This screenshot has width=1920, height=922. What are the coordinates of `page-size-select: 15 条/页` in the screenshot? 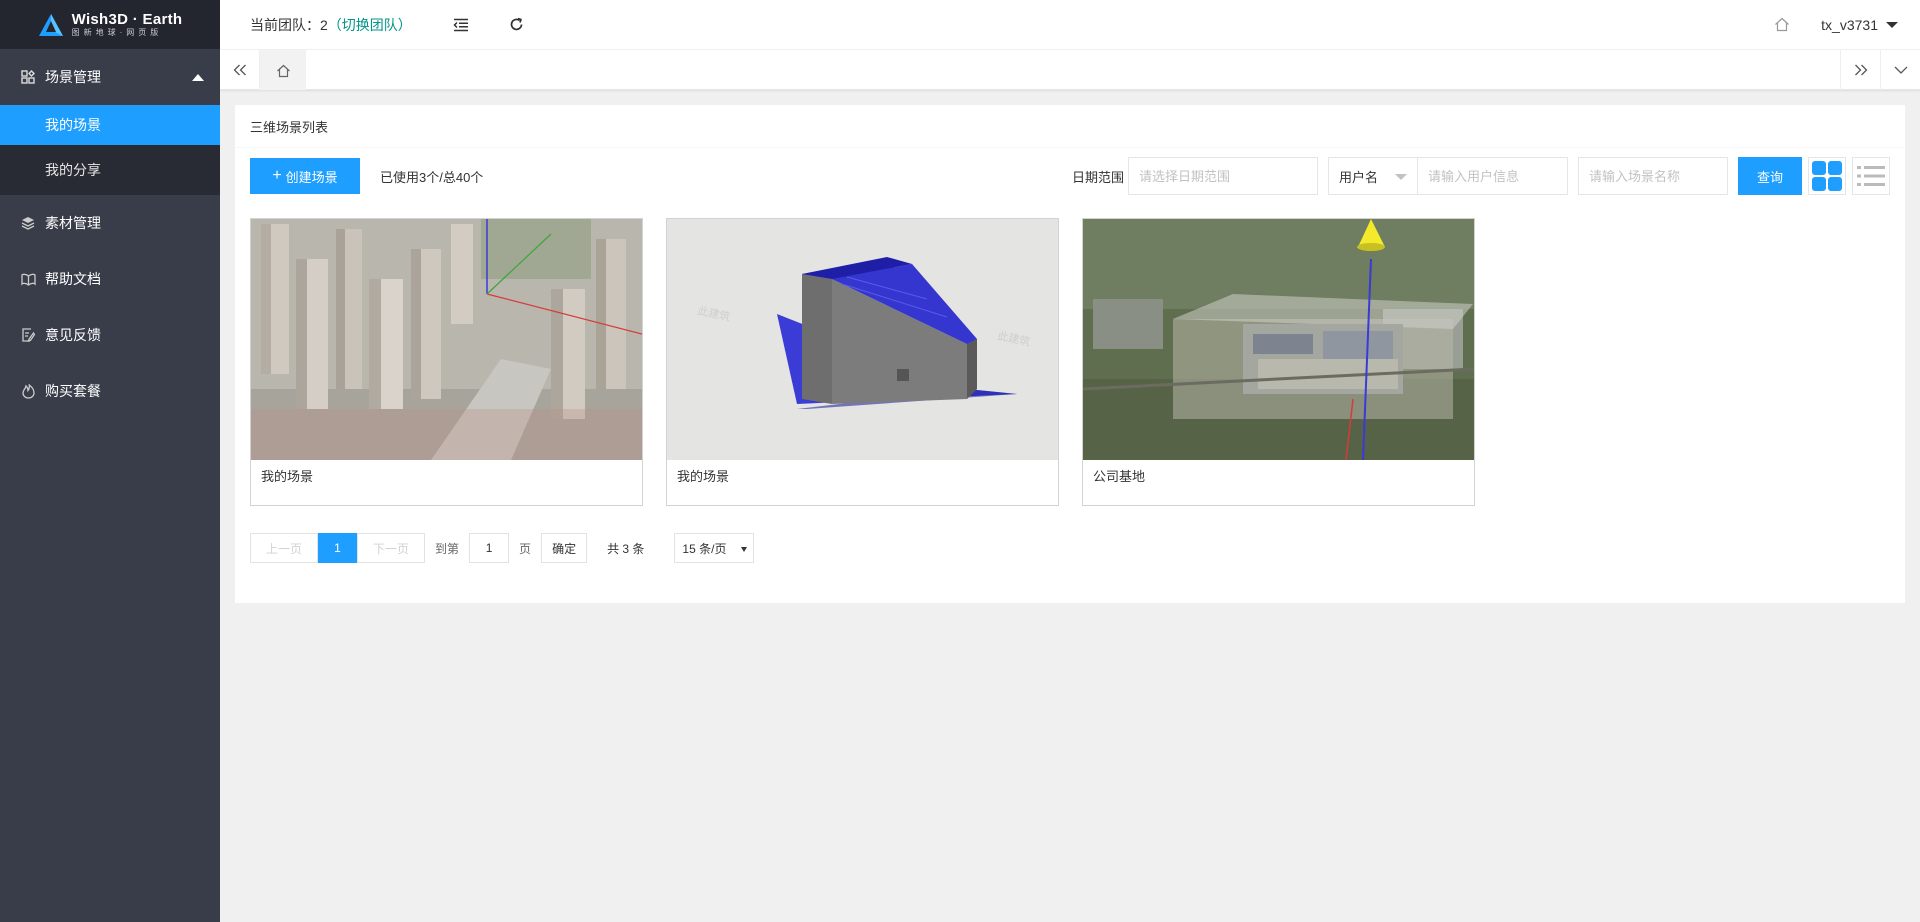 It's located at (714, 548).